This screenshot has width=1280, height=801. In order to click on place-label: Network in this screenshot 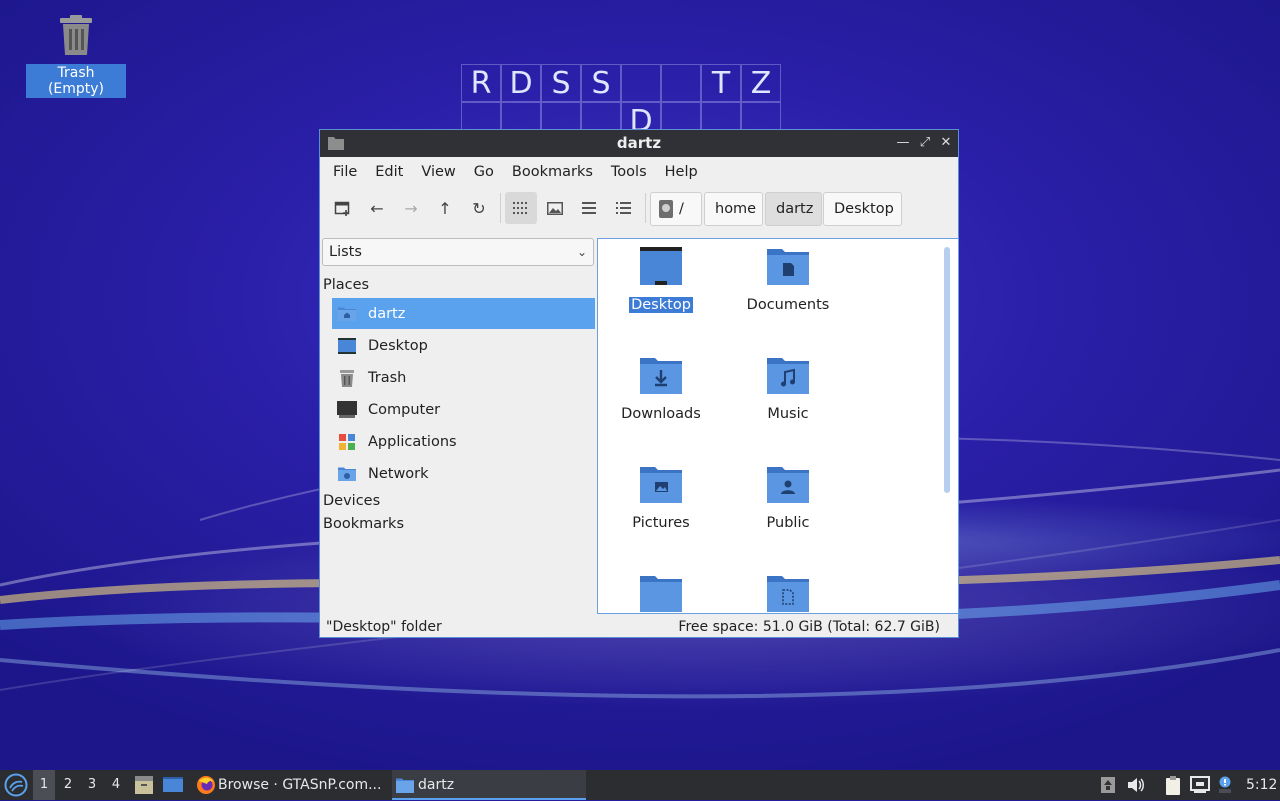, I will do `click(398, 473)`.